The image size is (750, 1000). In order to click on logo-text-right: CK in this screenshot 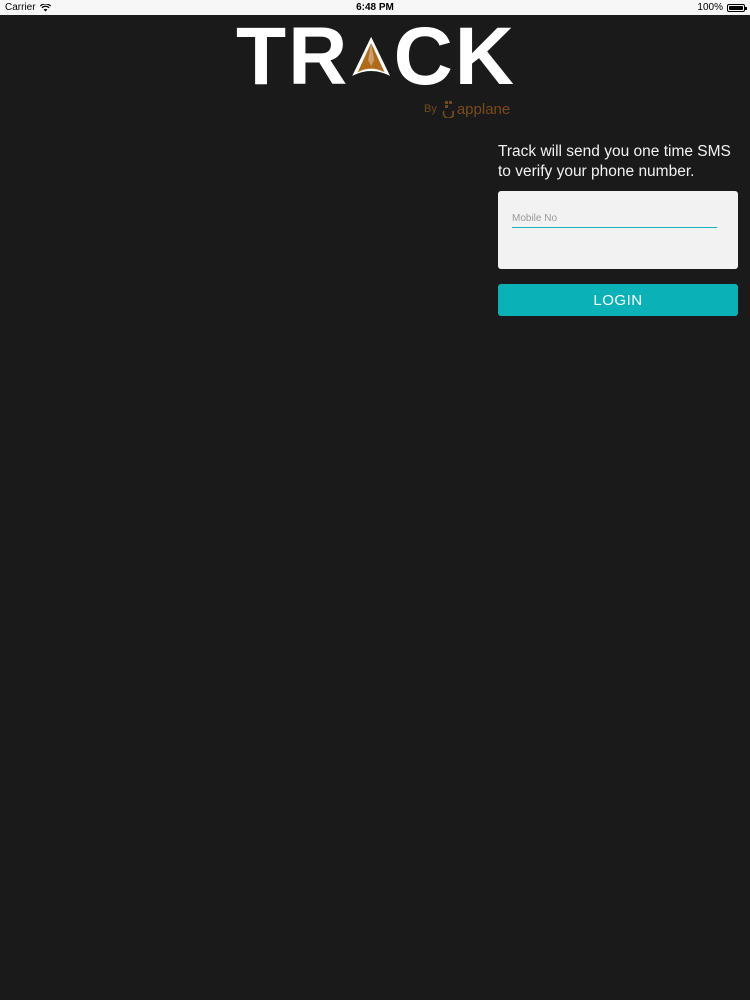, I will do `click(454, 56)`.